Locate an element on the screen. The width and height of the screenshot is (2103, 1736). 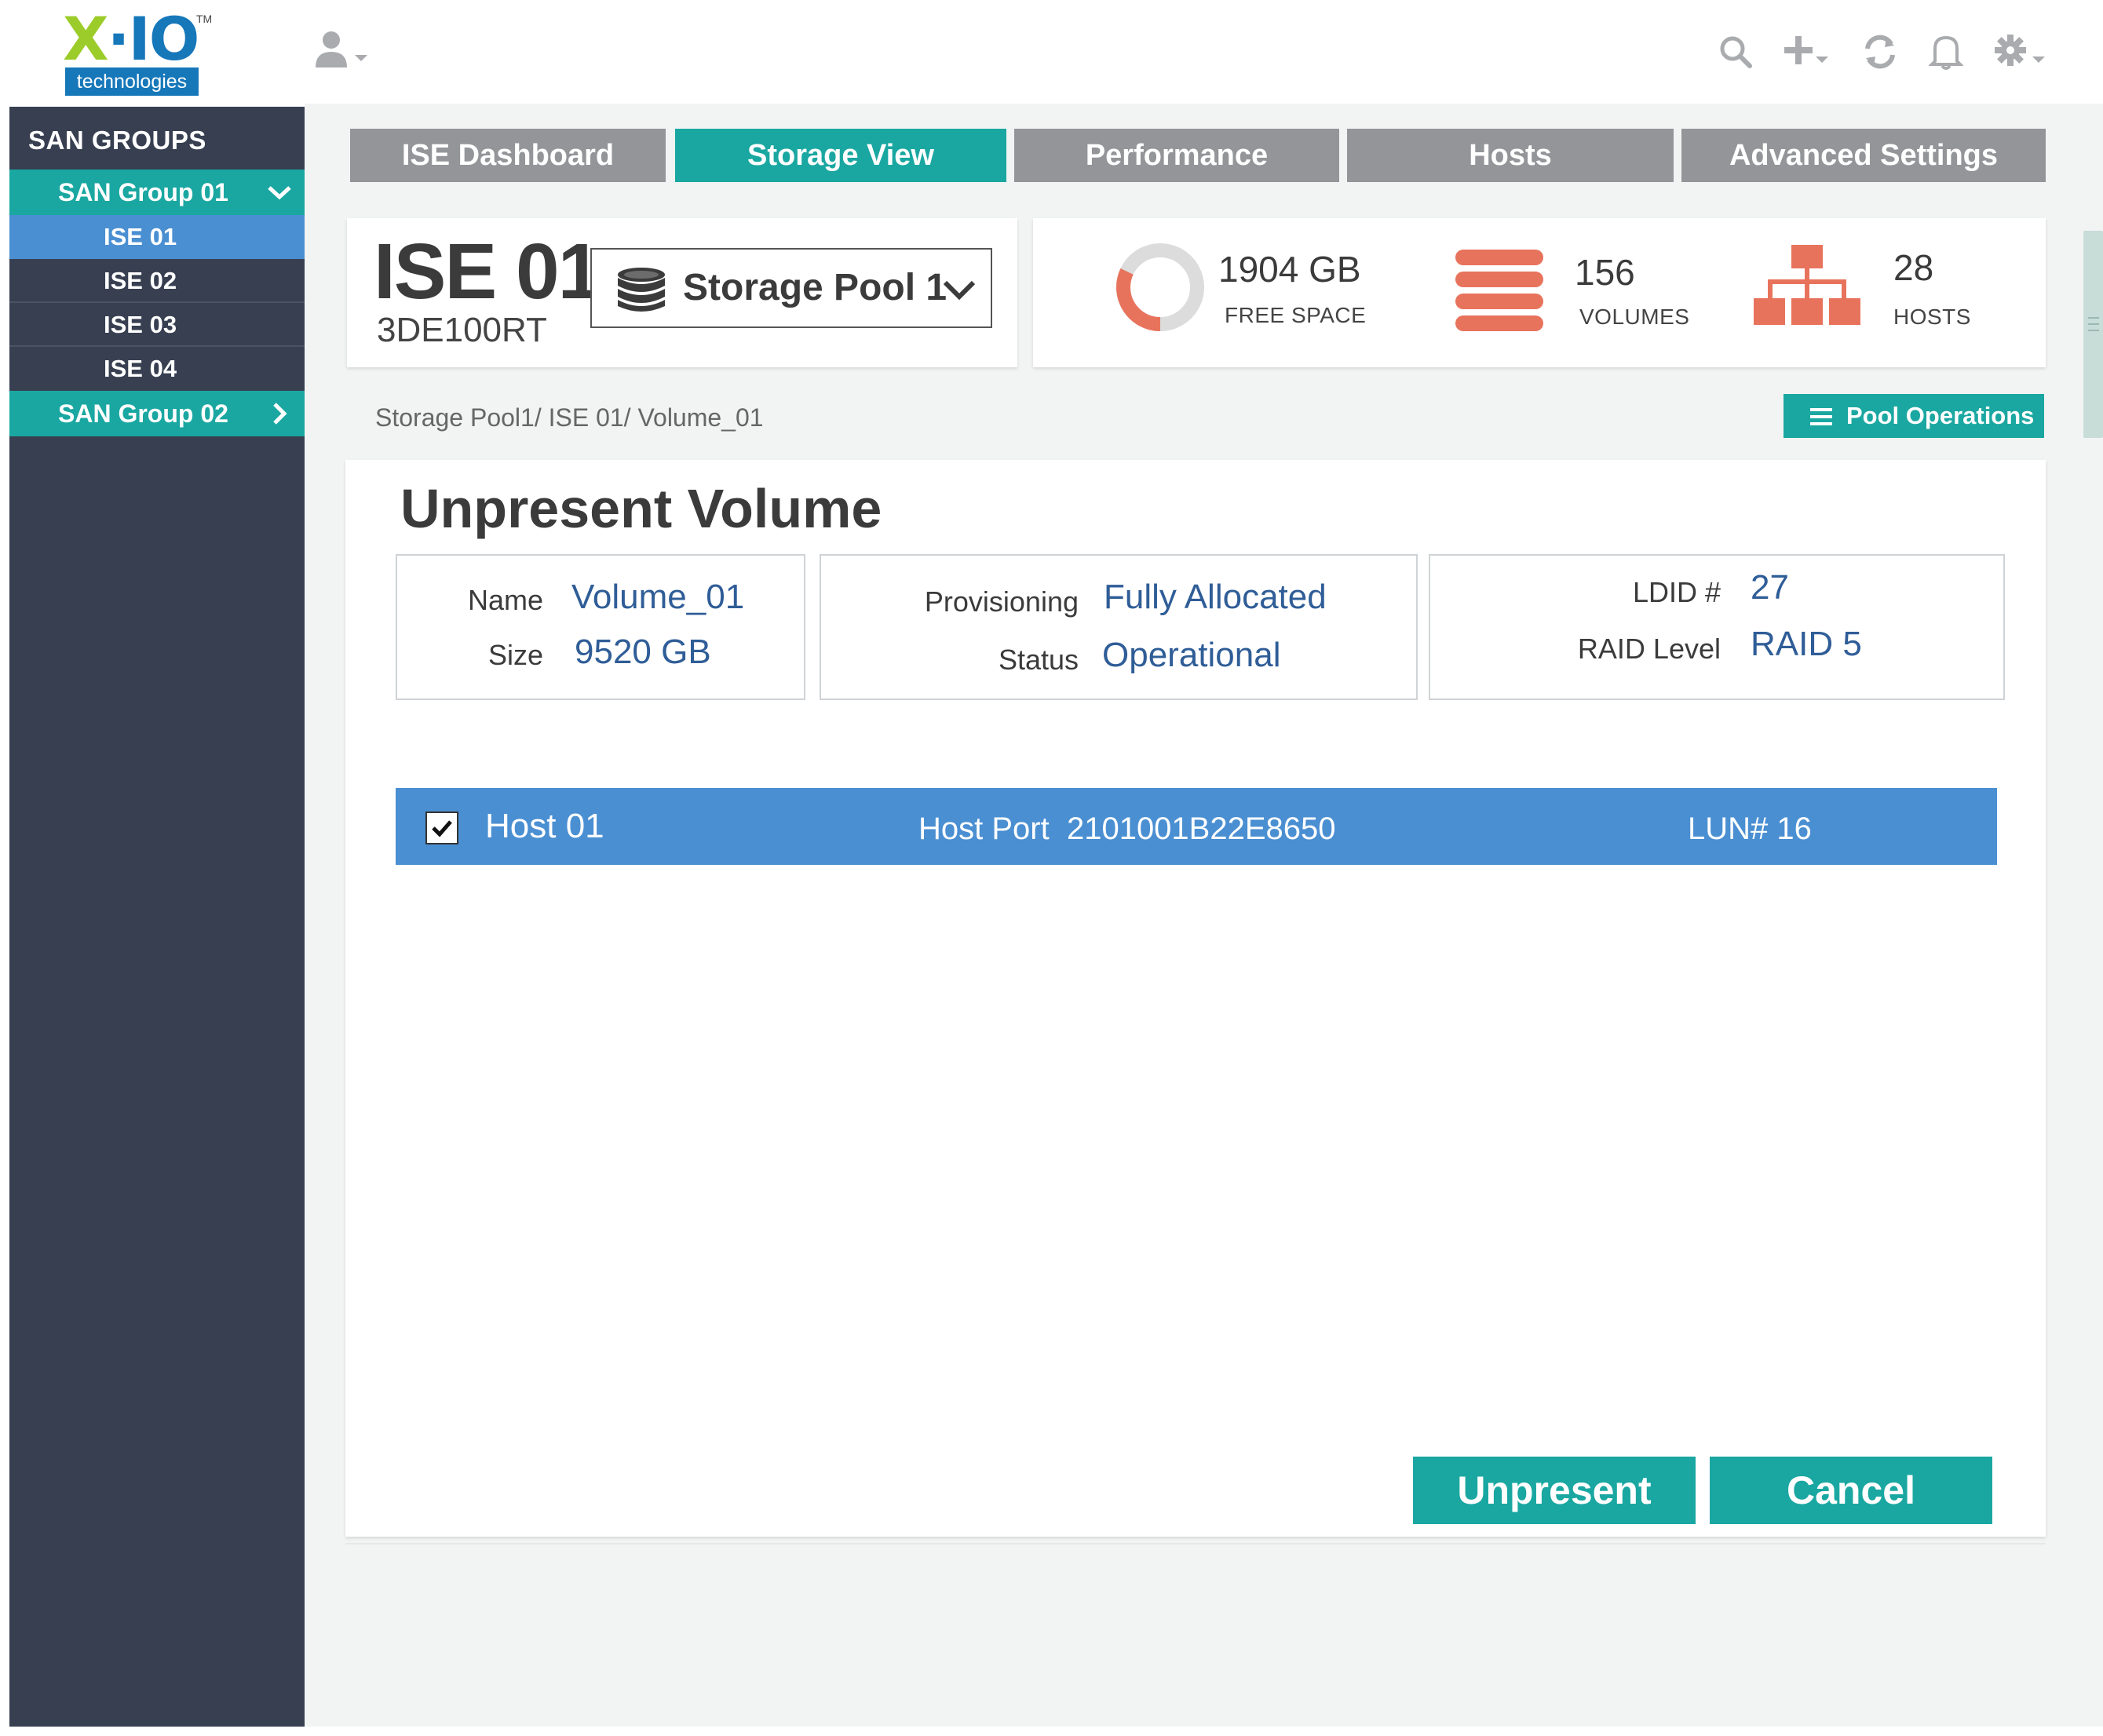
checkmark-icon is located at coordinates (442, 828).